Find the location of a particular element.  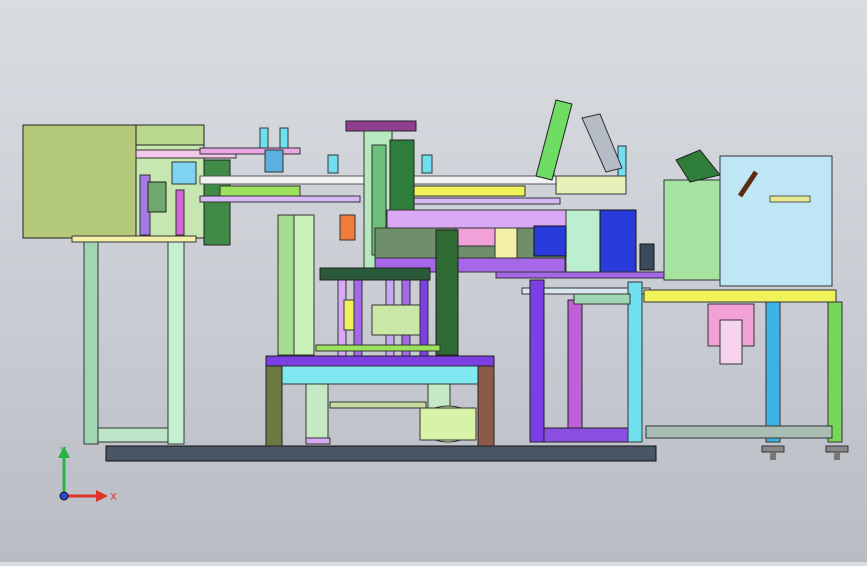

left-module is located at coordinates (129, 284).